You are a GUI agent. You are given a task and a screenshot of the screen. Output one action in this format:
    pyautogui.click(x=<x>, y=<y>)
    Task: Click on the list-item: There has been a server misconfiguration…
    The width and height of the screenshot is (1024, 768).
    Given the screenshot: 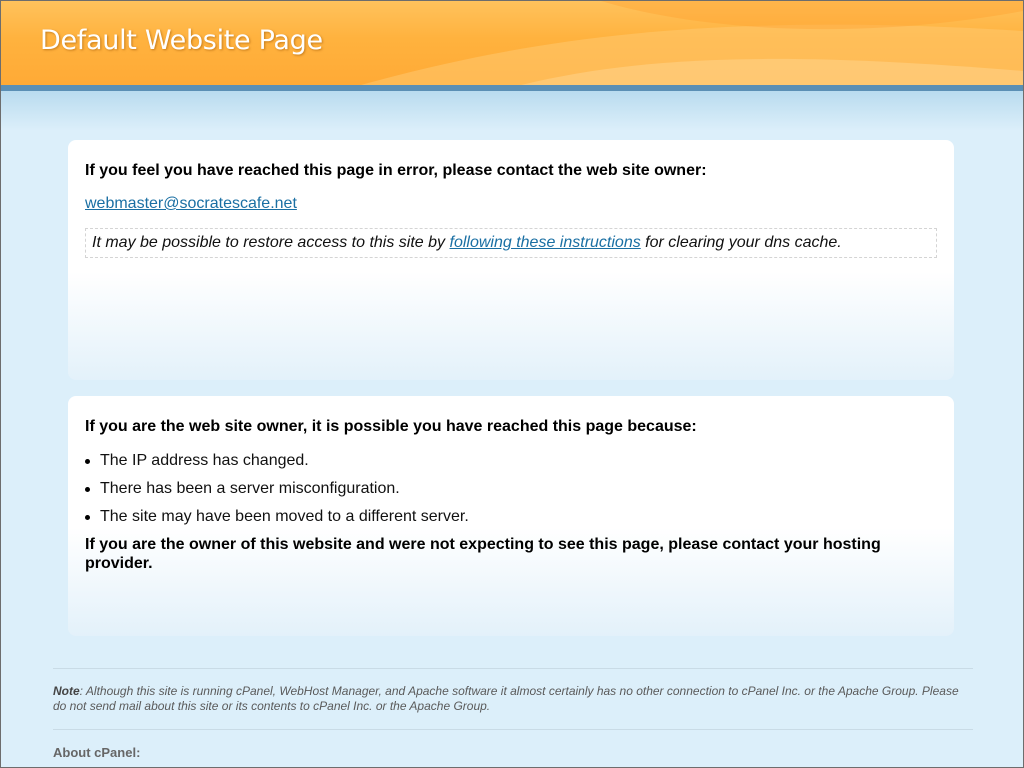 What is the action you would take?
    pyautogui.click(x=277, y=493)
    